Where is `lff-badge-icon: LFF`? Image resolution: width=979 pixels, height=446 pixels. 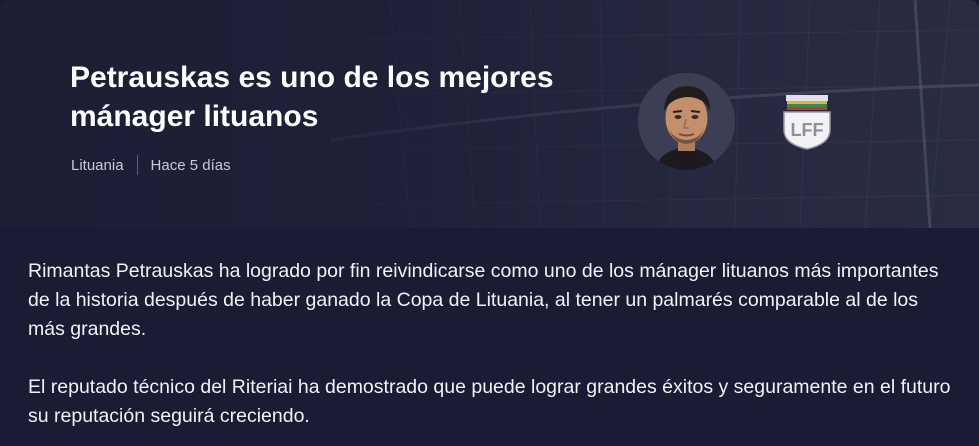 lff-badge-icon: LFF is located at coordinates (807, 121).